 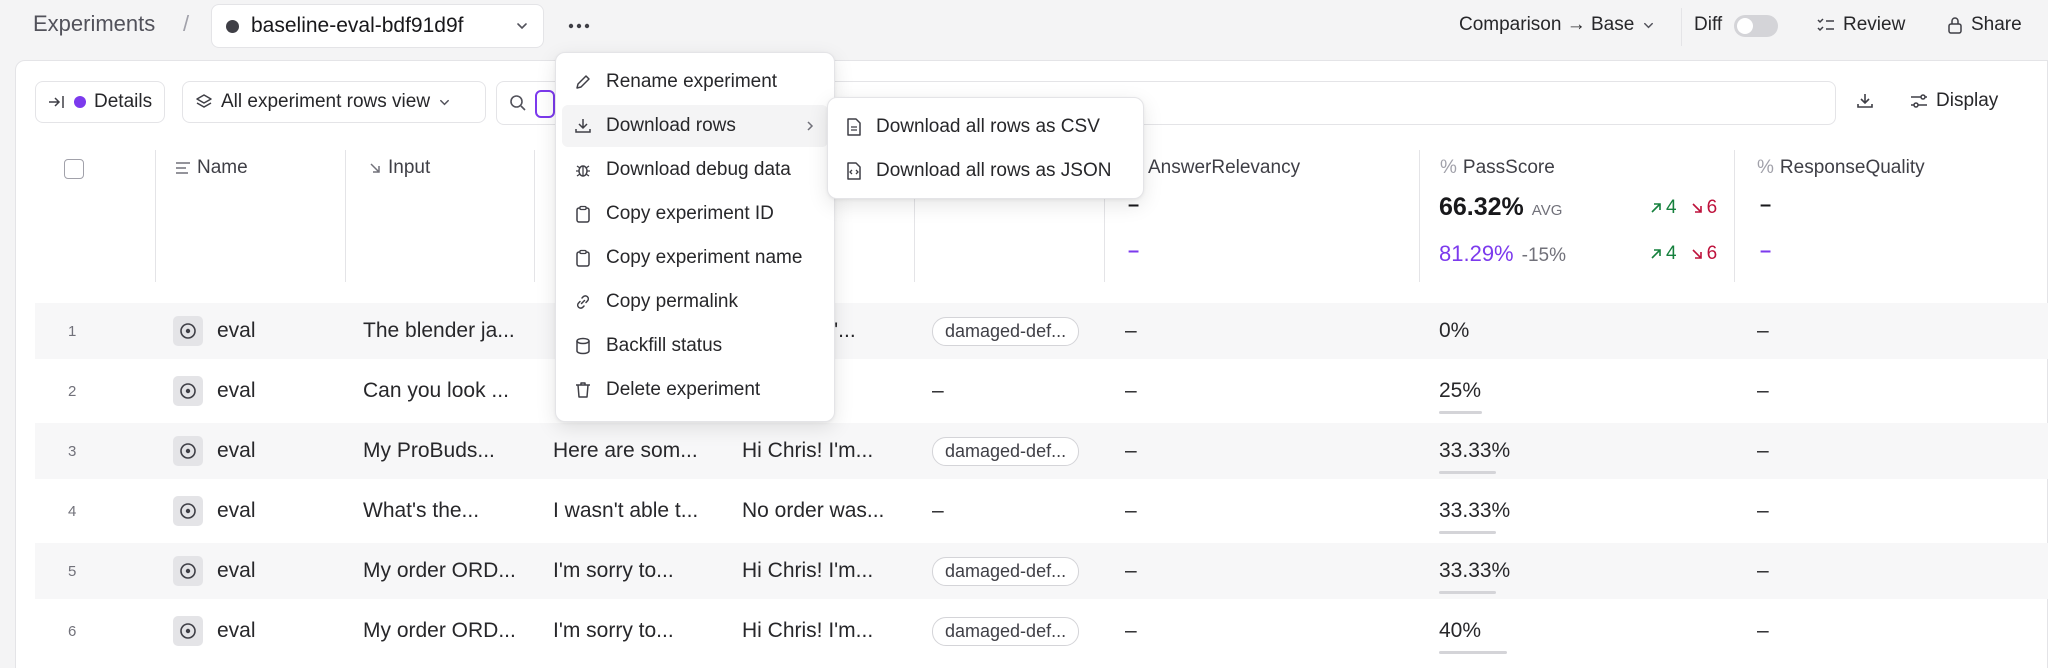 I want to click on menu-item-rename: Rename experiment, so click(x=695, y=82).